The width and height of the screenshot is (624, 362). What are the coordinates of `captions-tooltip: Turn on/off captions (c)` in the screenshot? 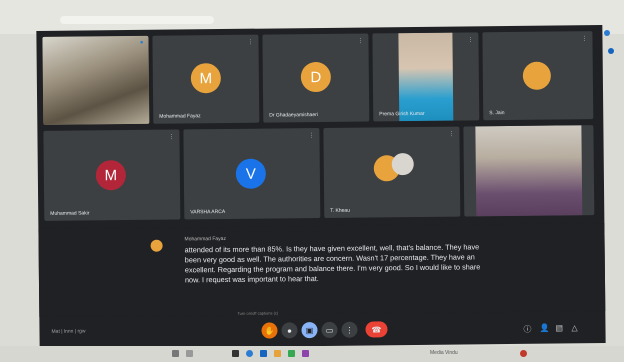 It's located at (258, 313).